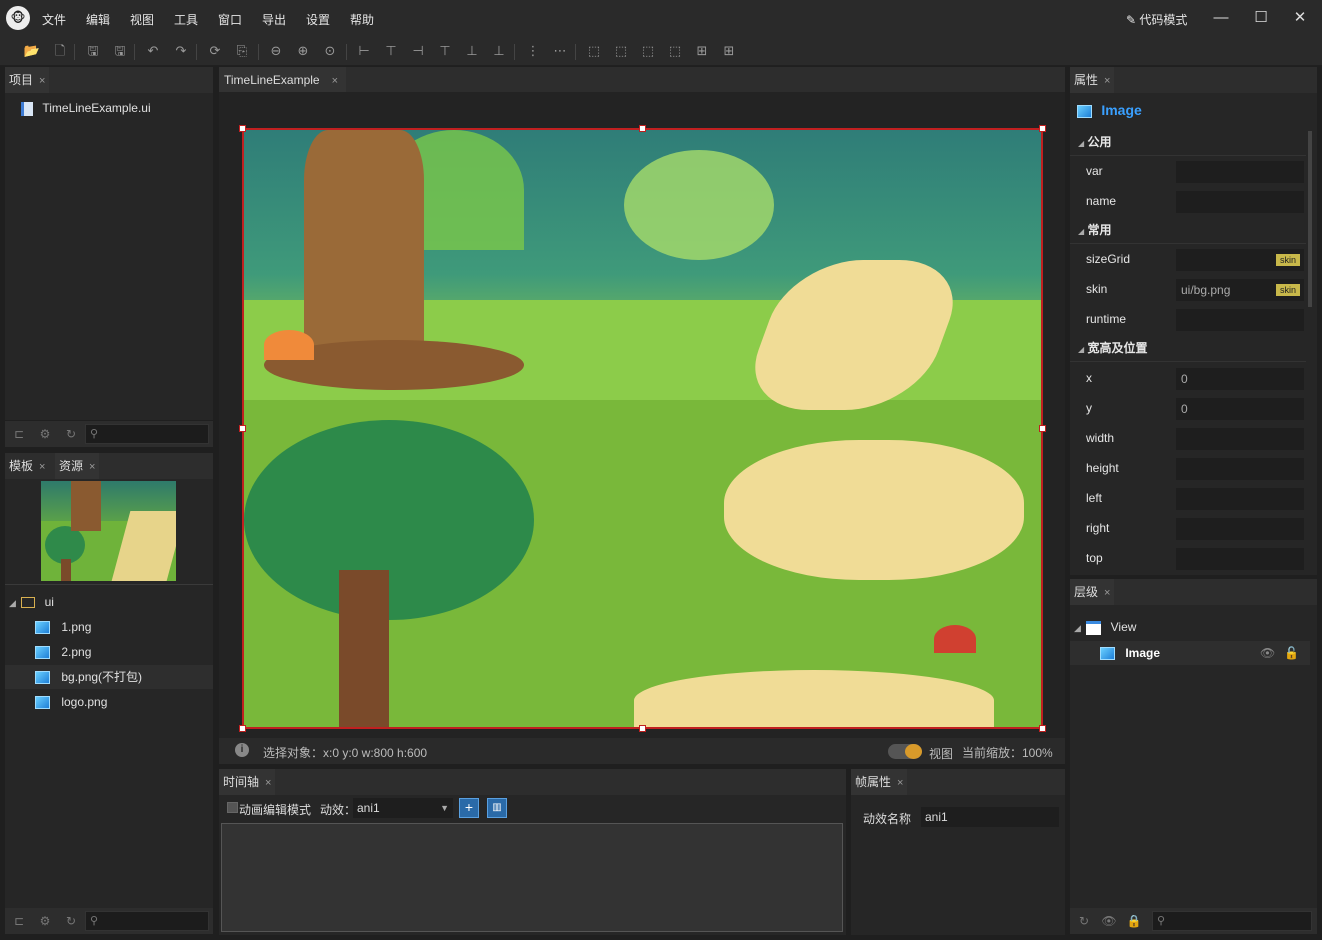  I want to click on zoom-reset-icon: ⊙, so click(330, 51).